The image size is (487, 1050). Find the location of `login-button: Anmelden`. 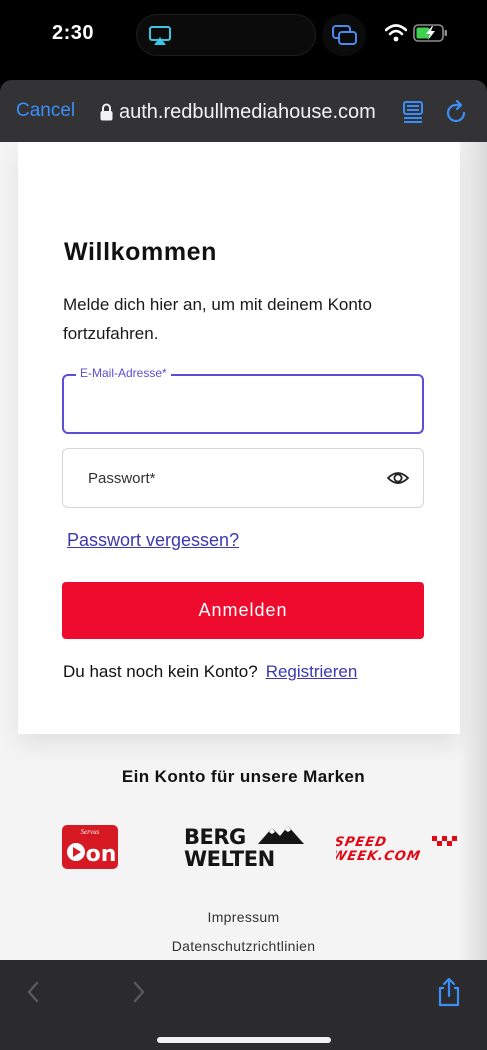

login-button: Anmelden is located at coordinates (243, 610).